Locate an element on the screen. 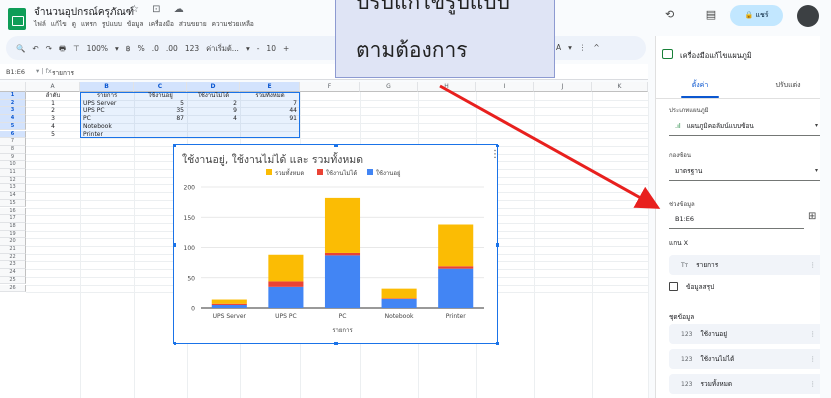 The height and width of the screenshot is (398, 831). cell: UPS Server is located at coordinates (107, 104).